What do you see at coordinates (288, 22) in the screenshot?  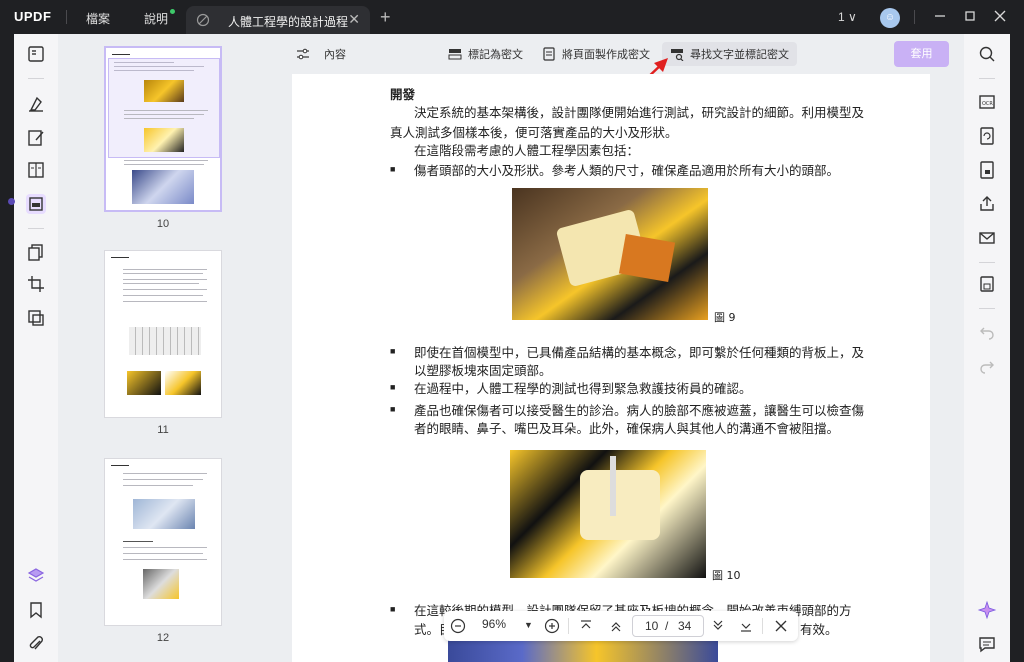 I see `tab-title: 人體工程學的設計過程` at bounding box center [288, 22].